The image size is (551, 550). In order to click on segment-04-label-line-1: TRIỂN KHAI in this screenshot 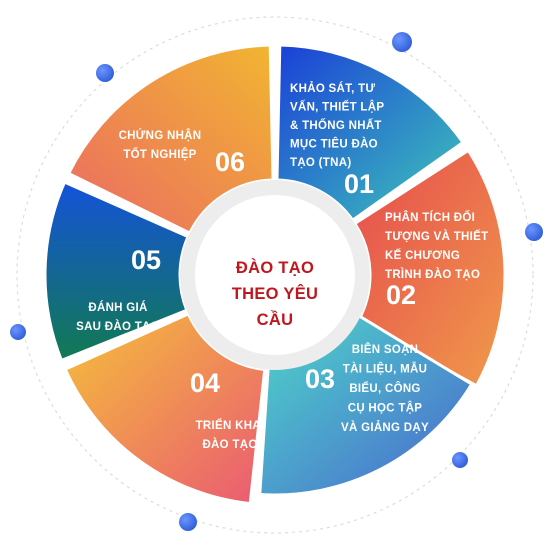, I will do `click(230, 425)`.